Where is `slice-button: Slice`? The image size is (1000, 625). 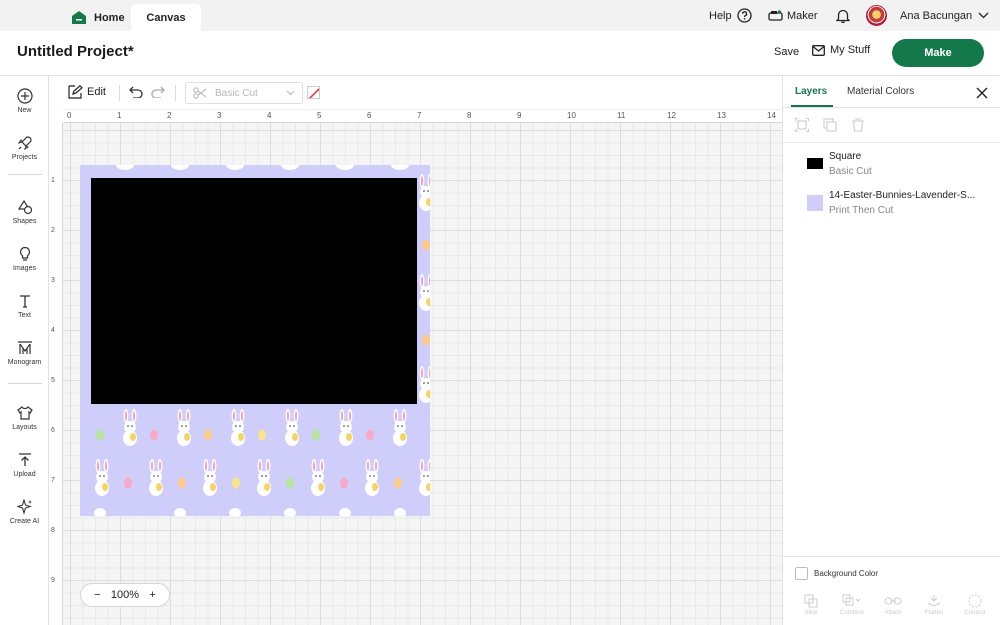
slice-button: Slice is located at coordinates (811, 605).